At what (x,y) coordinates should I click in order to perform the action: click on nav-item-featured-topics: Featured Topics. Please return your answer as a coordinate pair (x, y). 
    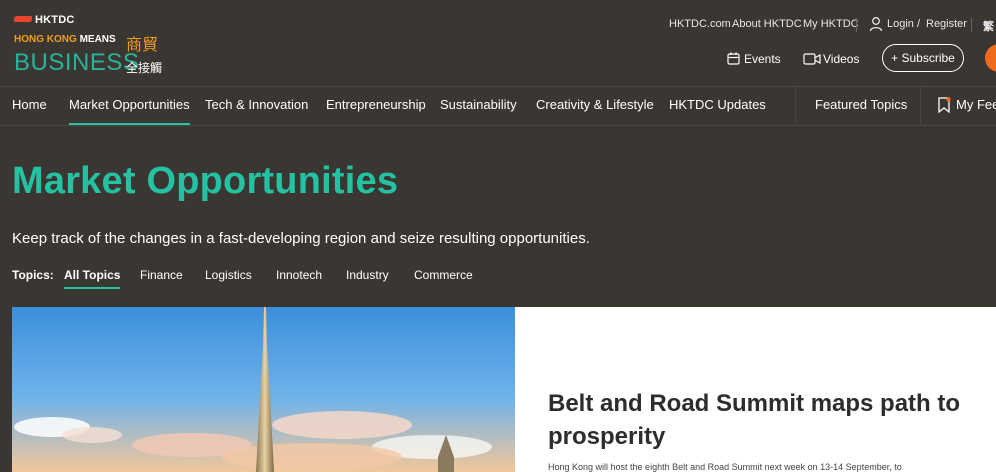
    Looking at the image, I should click on (861, 104).